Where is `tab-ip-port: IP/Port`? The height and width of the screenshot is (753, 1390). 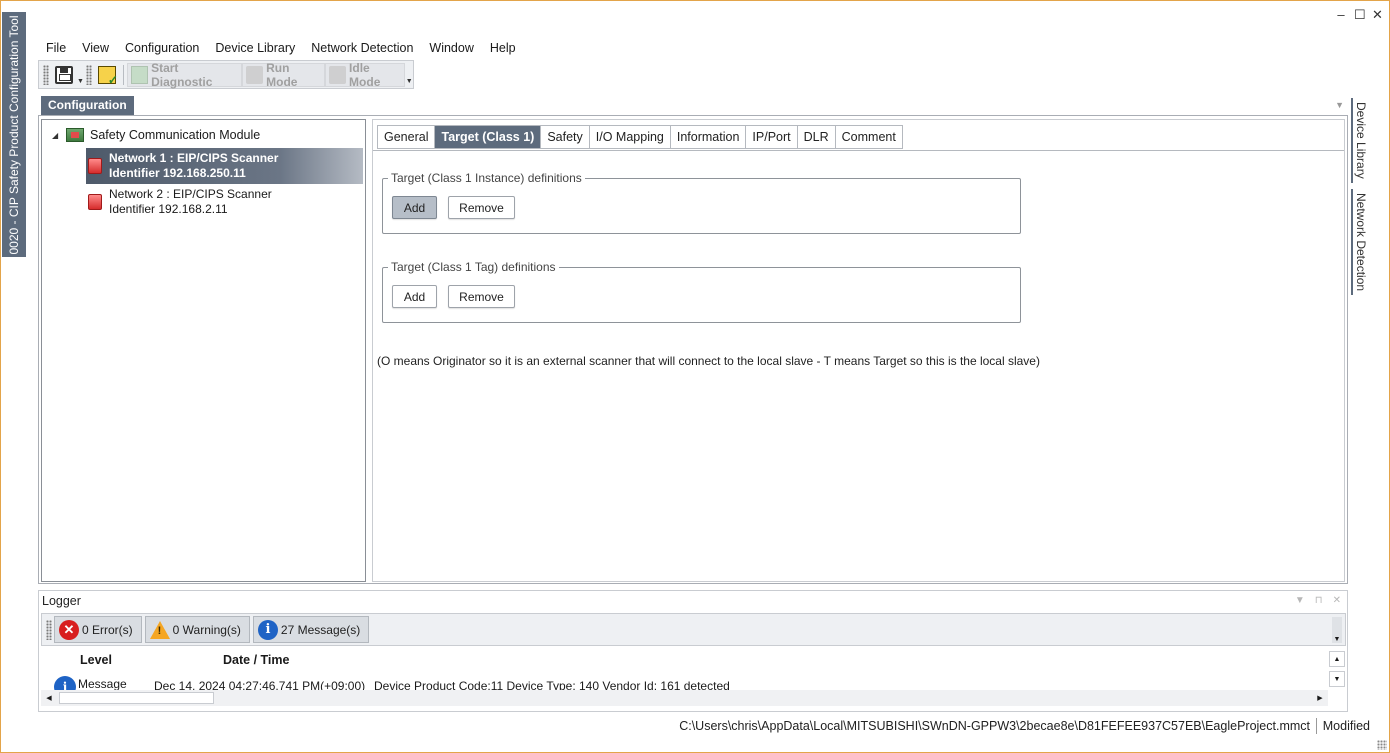
tab-ip-port: IP/Port is located at coordinates (772, 137).